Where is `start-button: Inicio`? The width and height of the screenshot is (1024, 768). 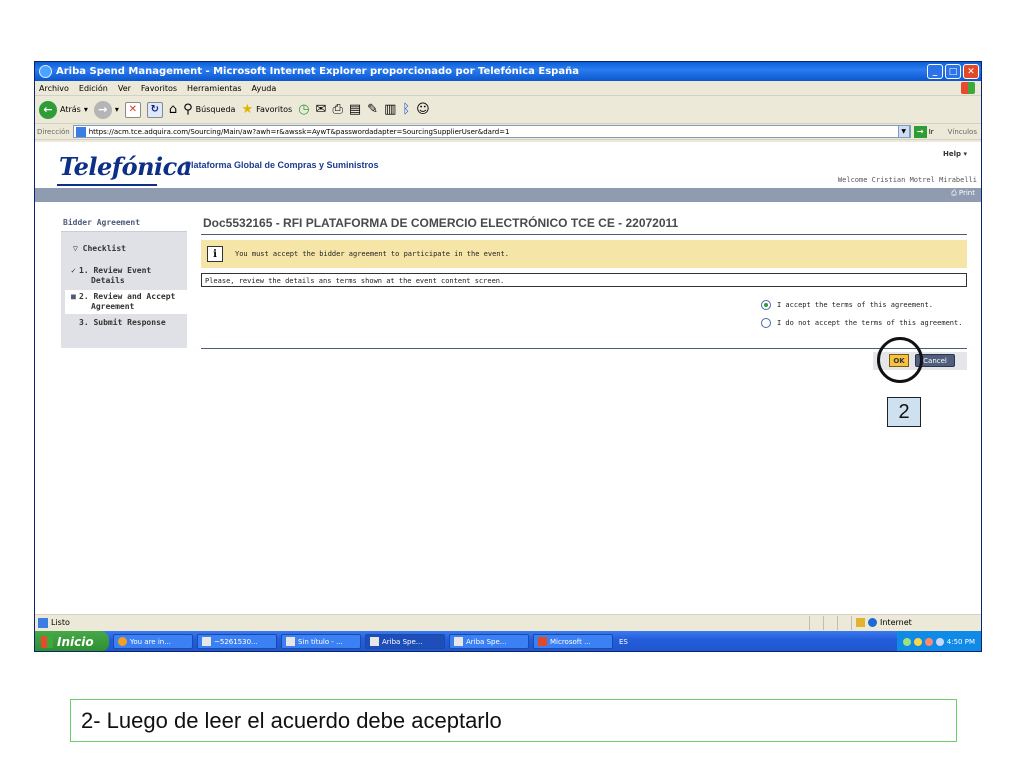
start-button: Inicio is located at coordinates (72, 641).